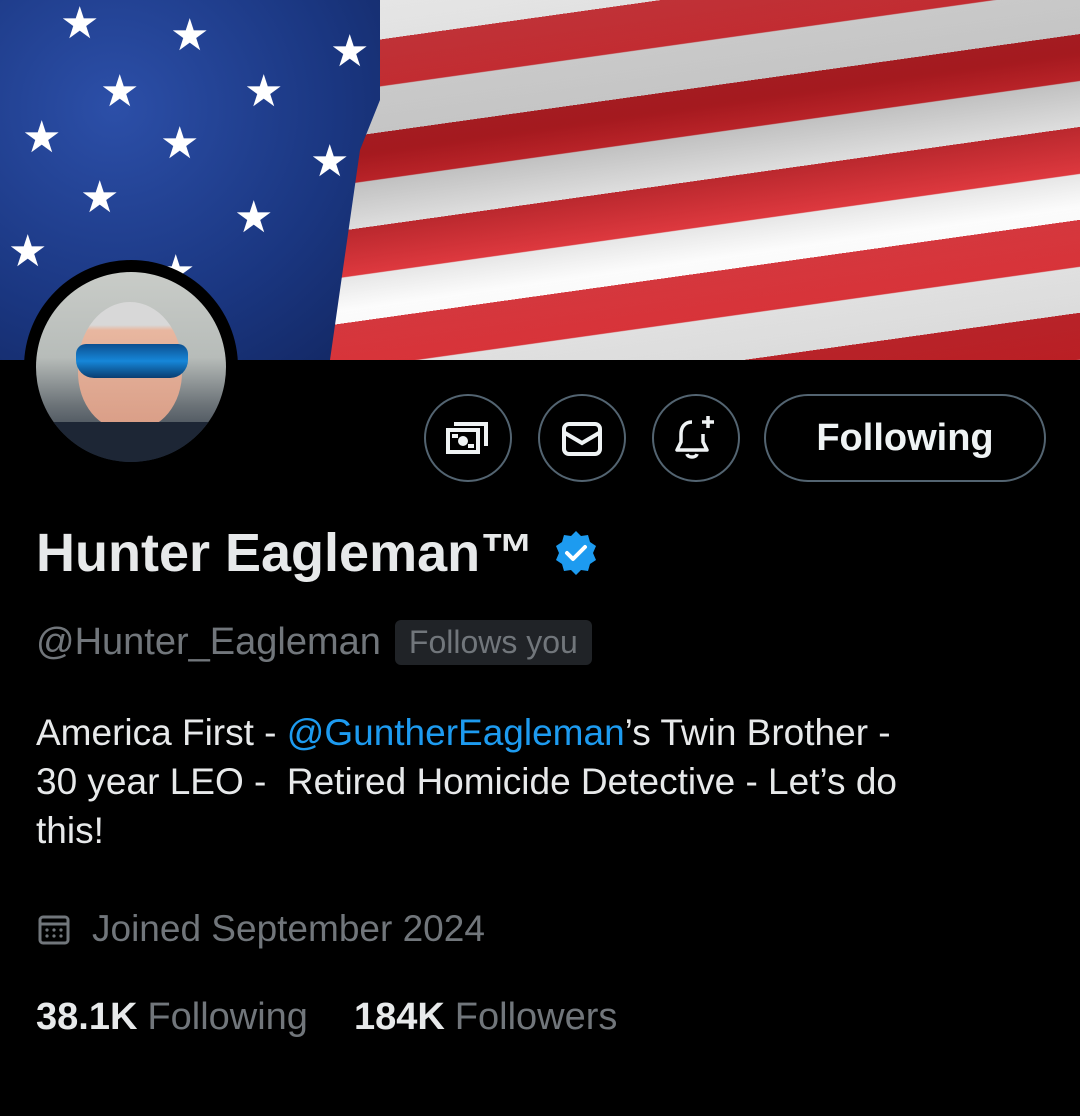 This screenshot has width=1080, height=1116. Describe the element at coordinates (576, 553) in the screenshot. I see `verified-badge-icon` at that location.